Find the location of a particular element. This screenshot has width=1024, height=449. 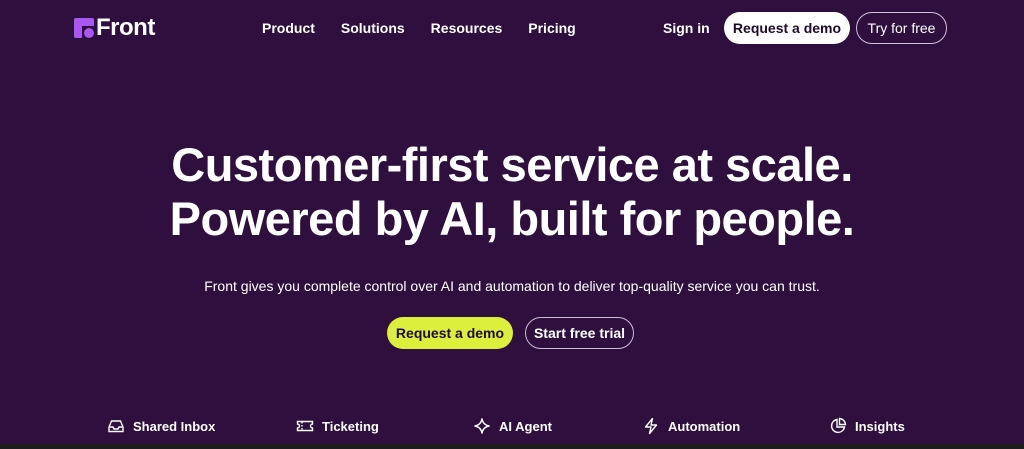

main-nav: Product Solutions Resources Pricing is located at coordinates (432, 28).